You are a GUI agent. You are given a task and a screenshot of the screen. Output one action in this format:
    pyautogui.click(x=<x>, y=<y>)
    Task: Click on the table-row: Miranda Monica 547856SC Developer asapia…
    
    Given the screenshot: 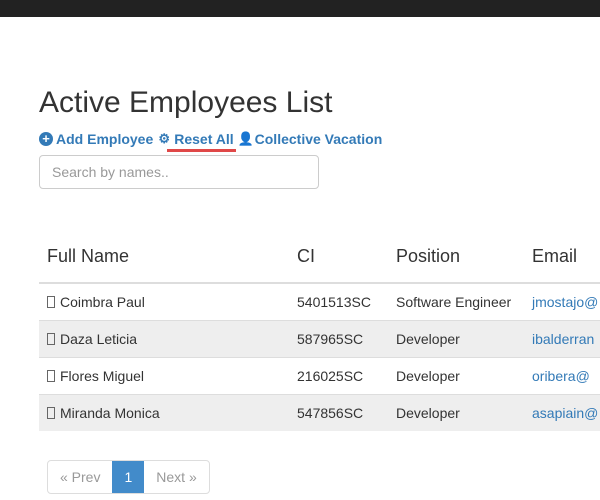 What is the action you would take?
    pyautogui.click(x=319, y=412)
    